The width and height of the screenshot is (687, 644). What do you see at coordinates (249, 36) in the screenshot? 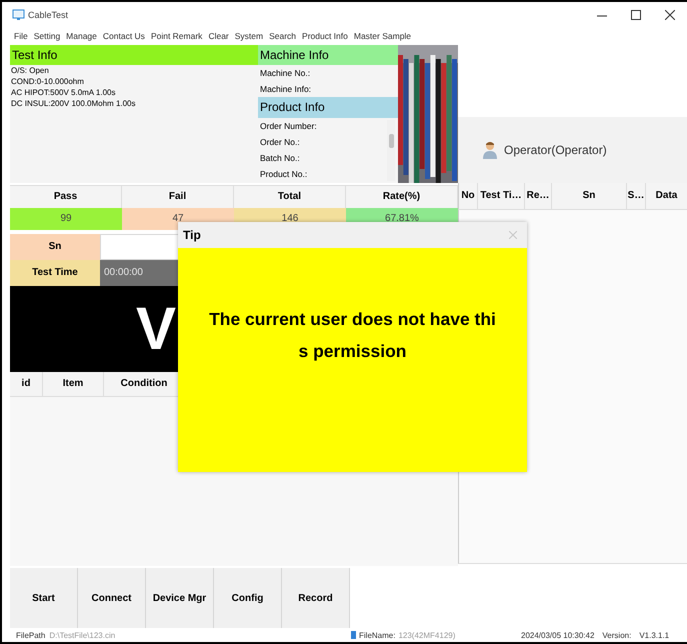
I see `menu-item: System` at bounding box center [249, 36].